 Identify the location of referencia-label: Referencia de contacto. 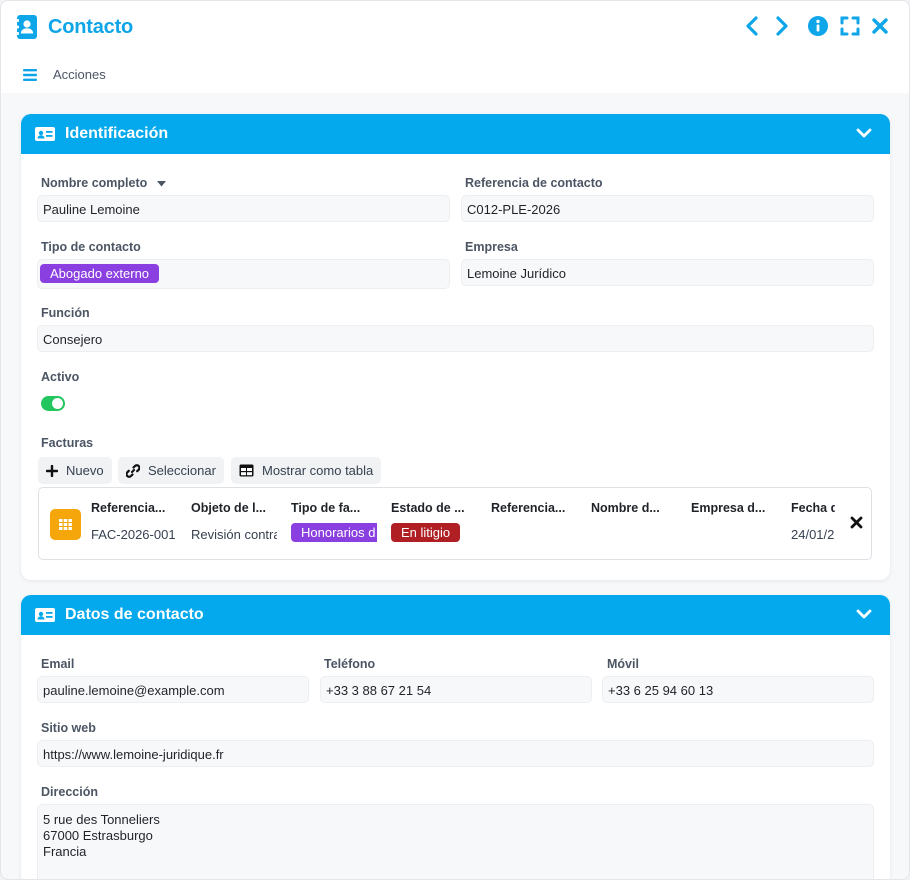
(534, 183).